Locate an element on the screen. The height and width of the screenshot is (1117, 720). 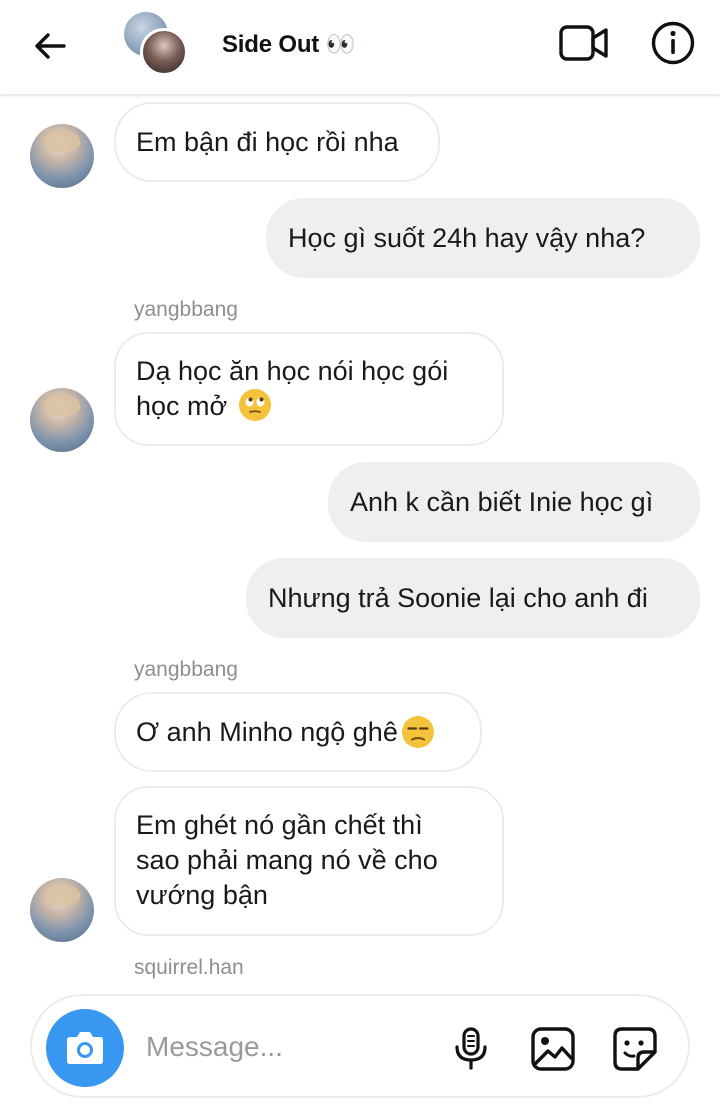
camera-icon is located at coordinates (85, 1048).